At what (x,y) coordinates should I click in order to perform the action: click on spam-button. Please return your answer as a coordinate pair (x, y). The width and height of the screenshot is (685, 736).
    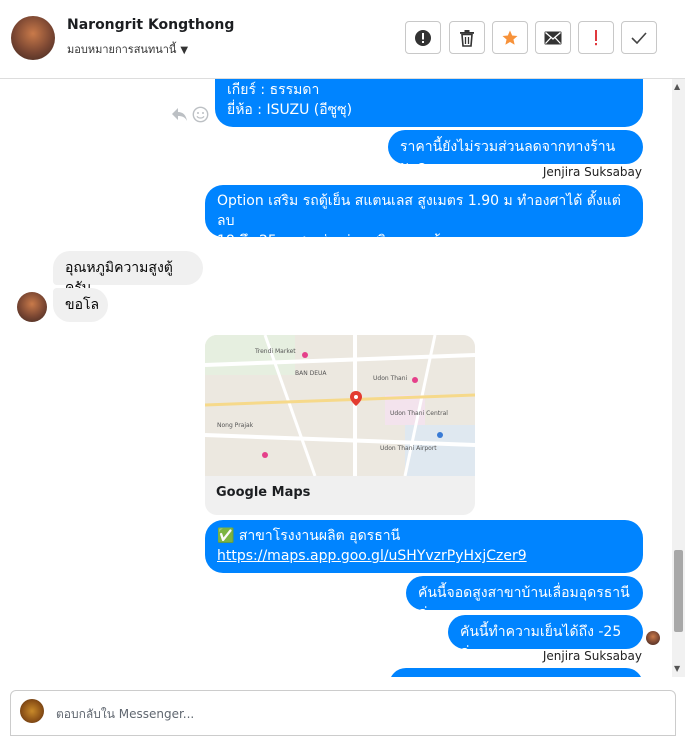
    Looking at the image, I should click on (596, 37).